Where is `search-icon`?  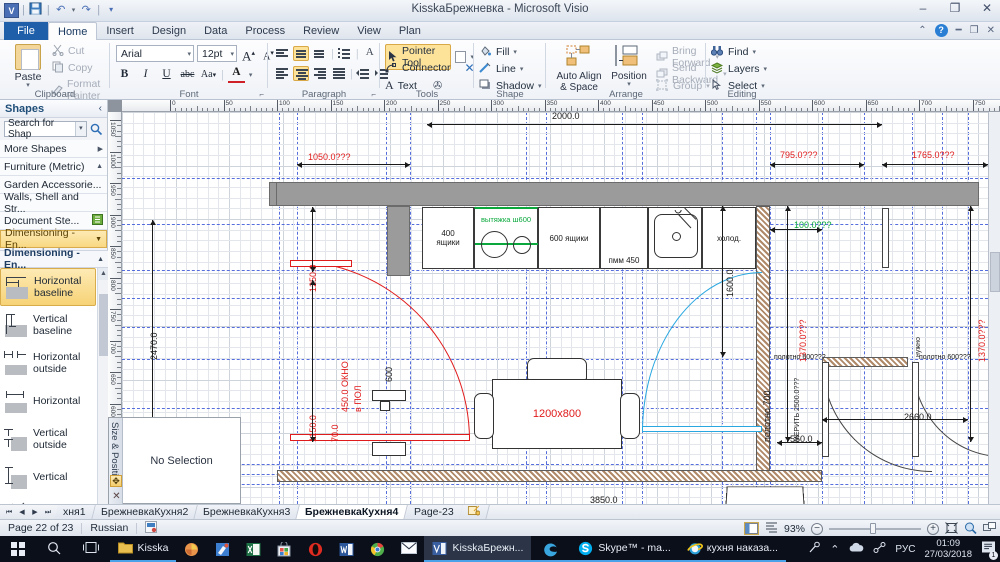
search-icon is located at coordinates (96, 129).